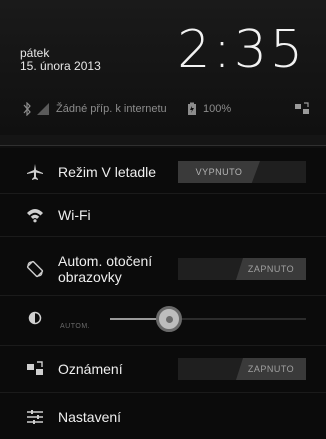  What do you see at coordinates (241, 50) in the screenshot?
I see `clock: 2:35` at bounding box center [241, 50].